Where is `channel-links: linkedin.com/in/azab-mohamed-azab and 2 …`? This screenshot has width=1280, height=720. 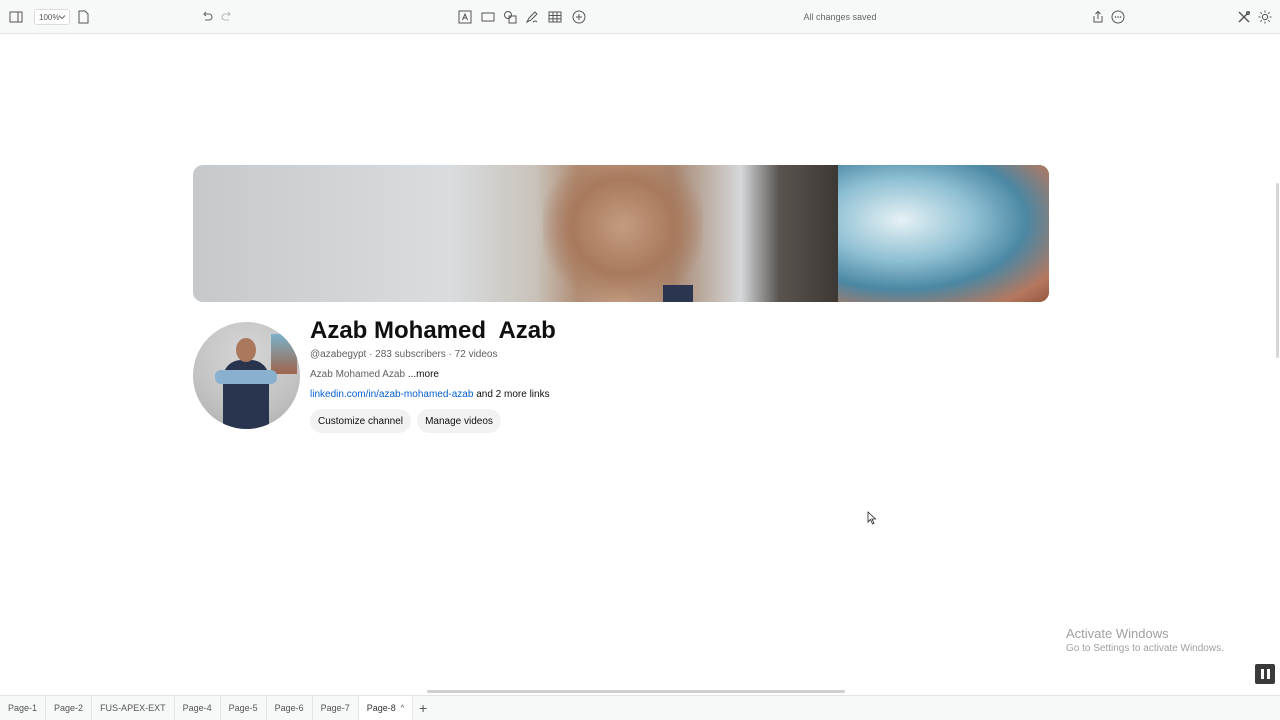 channel-links: linkedin.com/in/azab-mohamed-azab and 2 … is located at coordinates (430, 394).